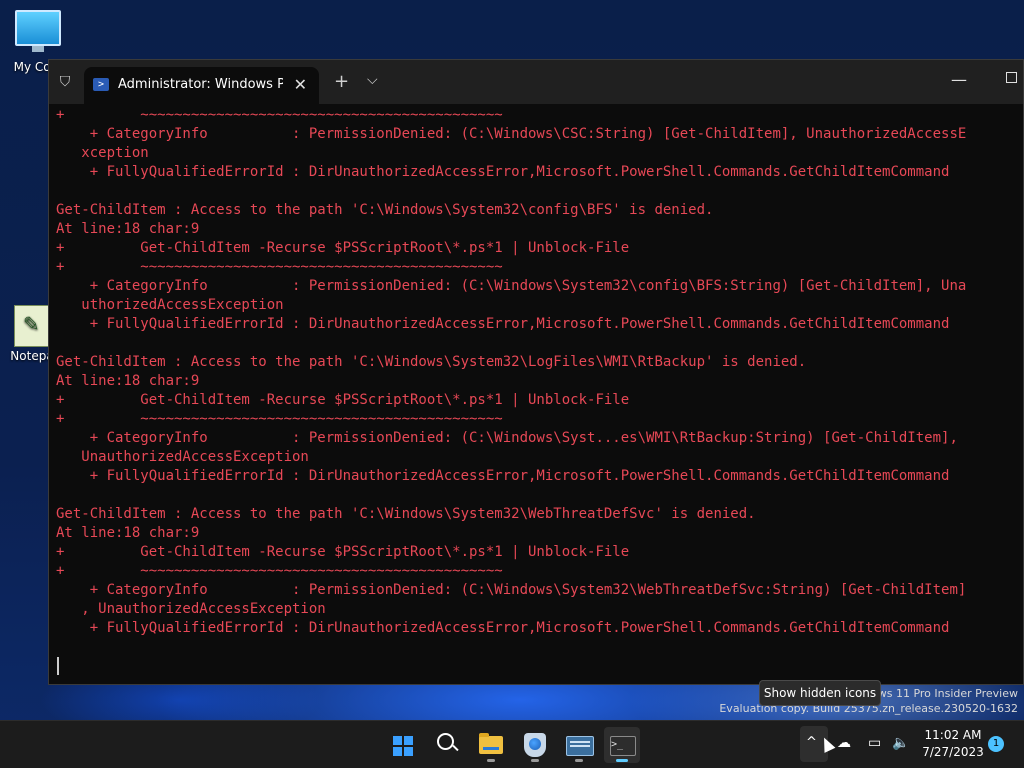  What do you see at coordinates (38, 31) in the screenshot?
I see `computer-icon` at bounding box center [38, 31].